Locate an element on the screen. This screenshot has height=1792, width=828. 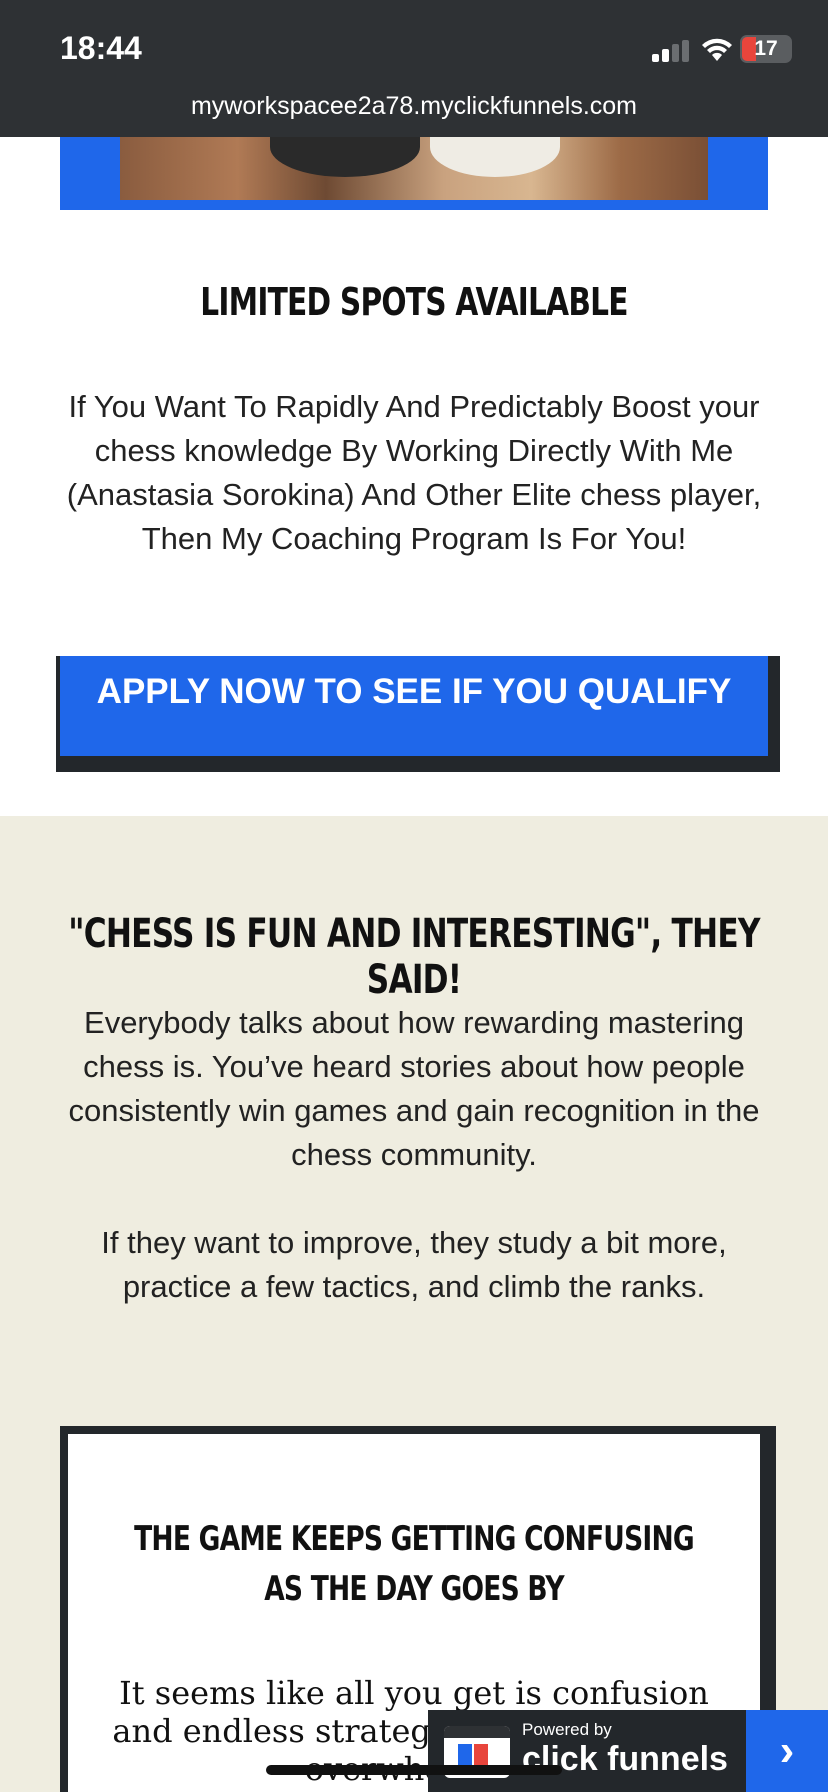
hero-image-frame is located at coordinates (414, 173).